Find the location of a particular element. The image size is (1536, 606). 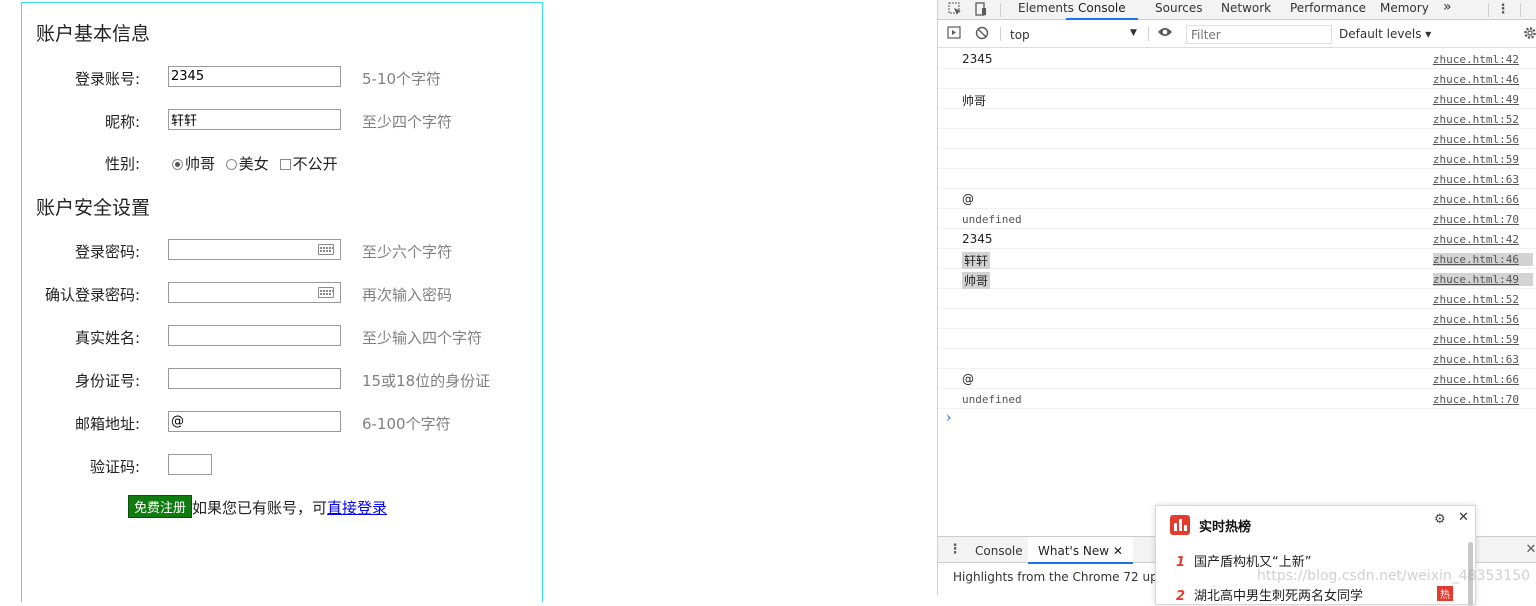

console-log-row: zhuce.html:52 is located at coordinates (1237, 299).